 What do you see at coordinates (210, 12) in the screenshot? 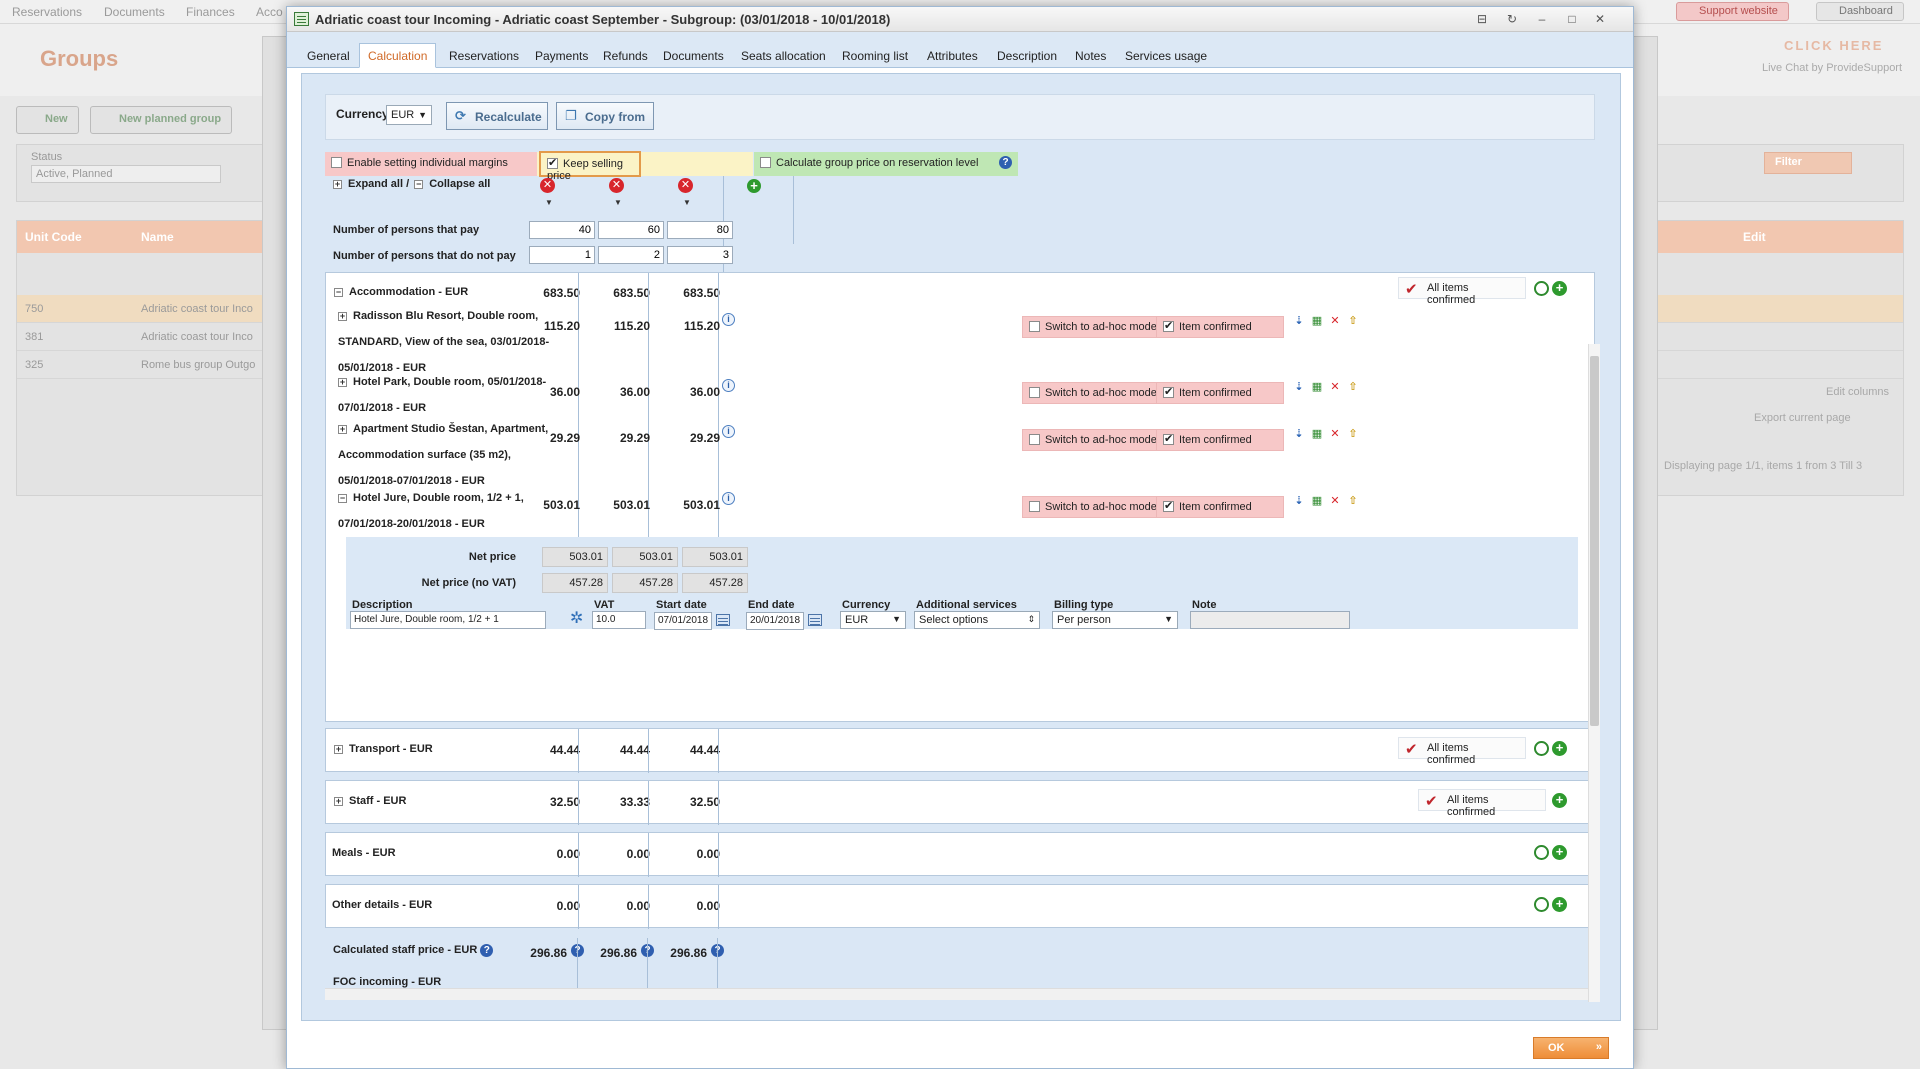
I see `nav-finances: Finances` at bounding box center [210, 12].